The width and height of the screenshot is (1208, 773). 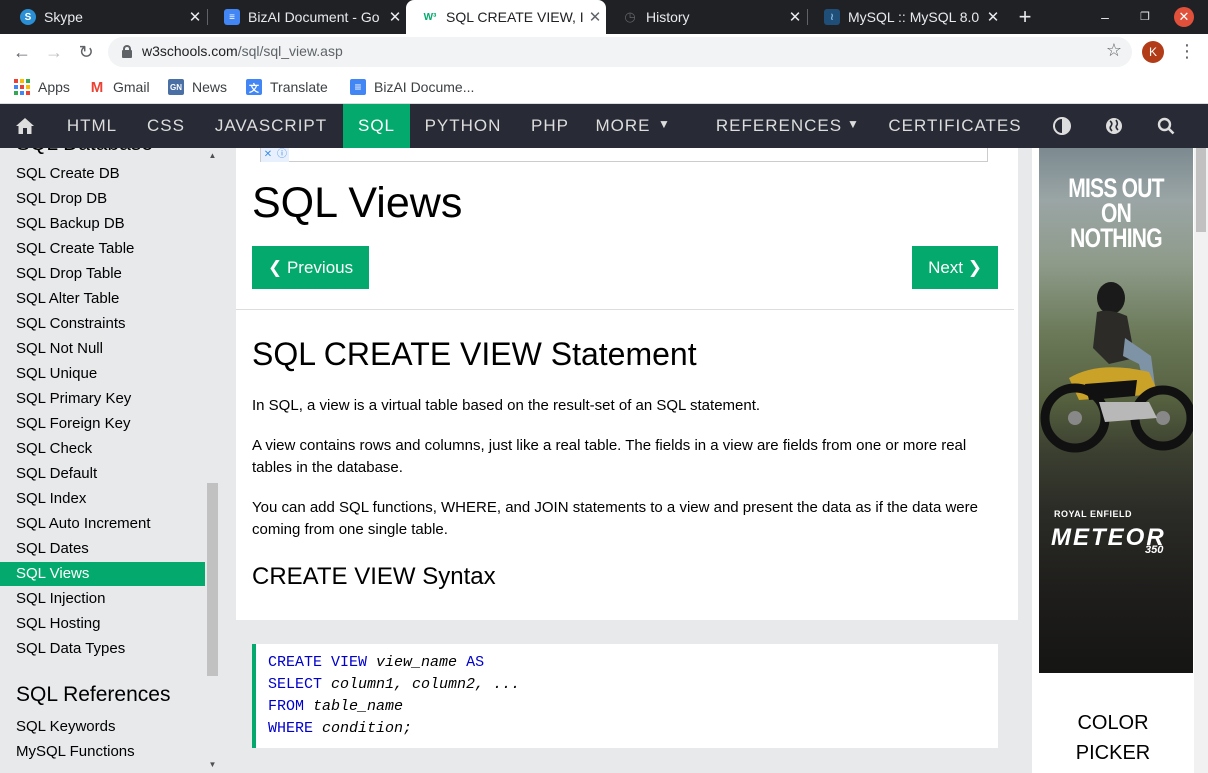 What do you see at coordinates (1062, 126) in the screenshot?
I see `contrast-icon` at bounding box center [1062, 126].